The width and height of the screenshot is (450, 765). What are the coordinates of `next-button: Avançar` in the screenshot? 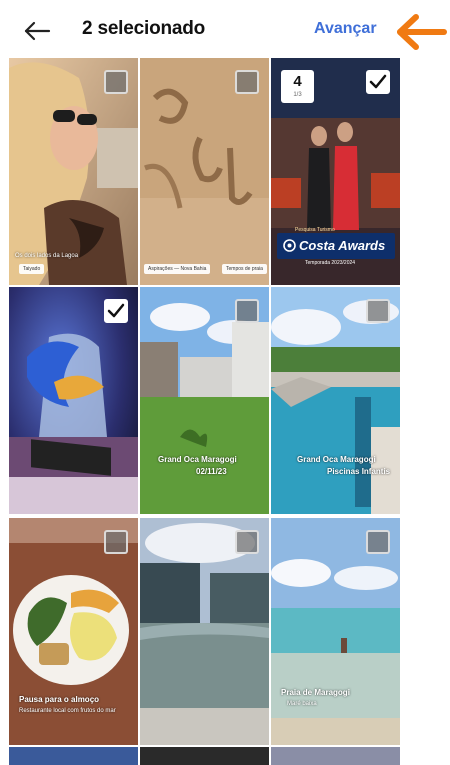 It's located at (345, 29).